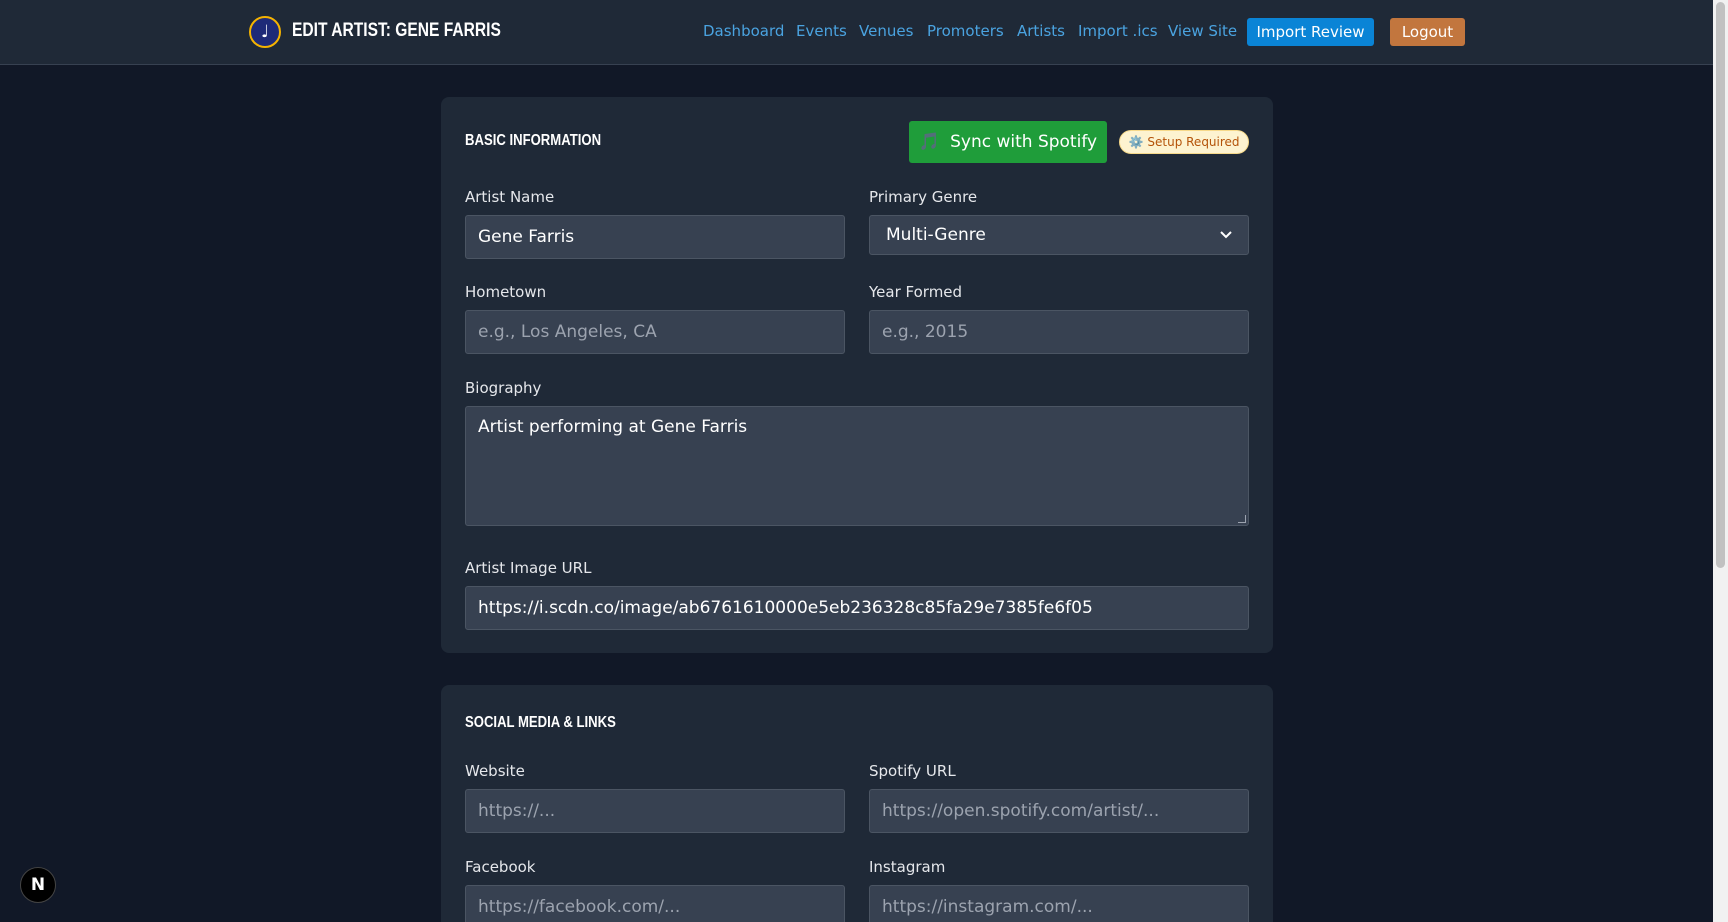 This screenshot has width=1728, height=922. I want to click on scrollbar-thumb, so click(1720, 285).